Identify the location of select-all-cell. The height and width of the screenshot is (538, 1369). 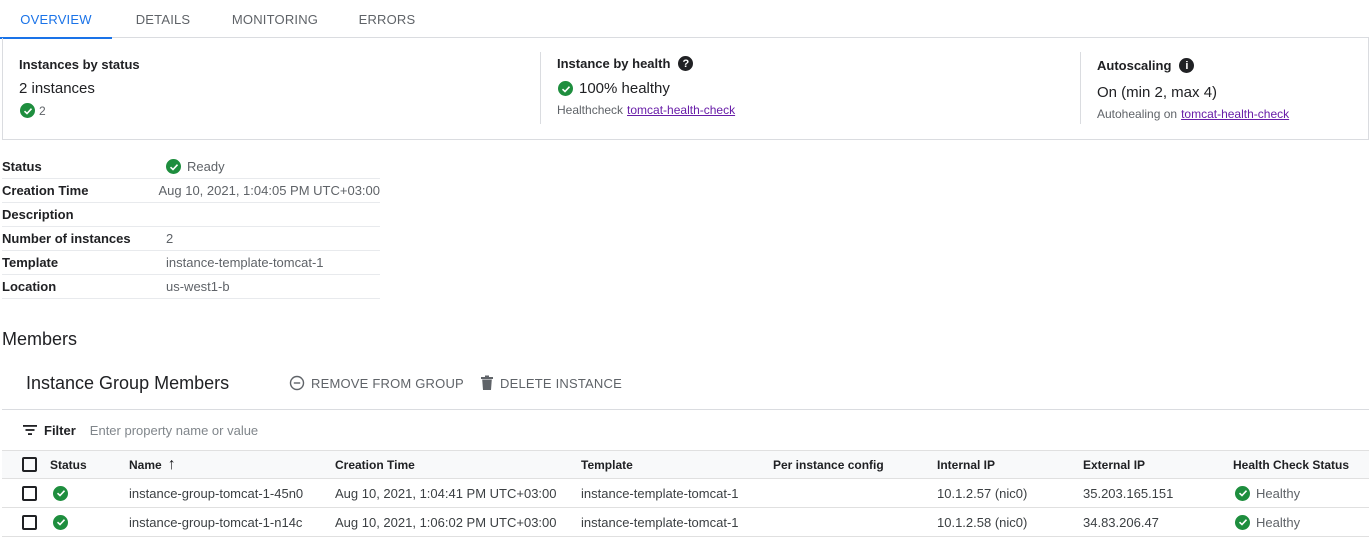
(29, 464).